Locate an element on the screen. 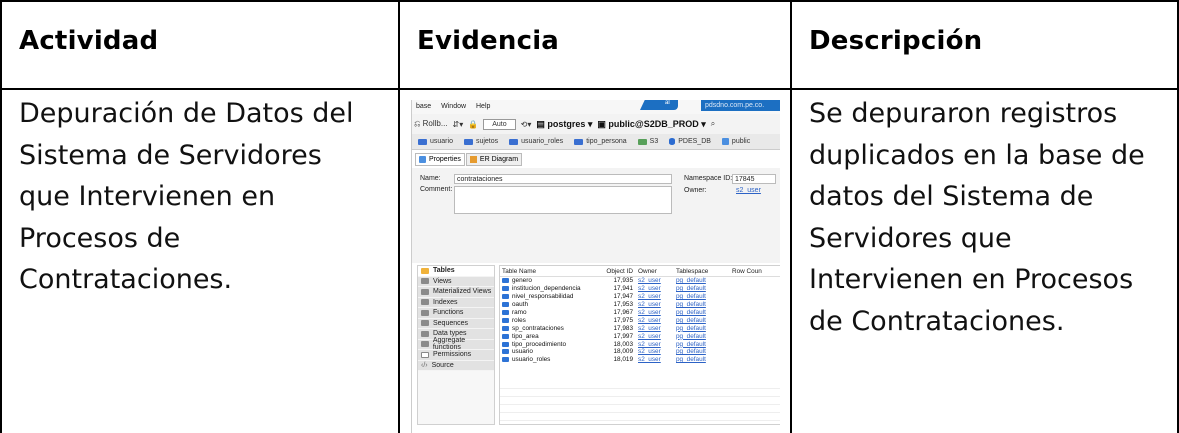 The height and width of the screenshot is (433, 1179). tab-tipo-persona: tipo_persona is located at coordinates (600, 141).